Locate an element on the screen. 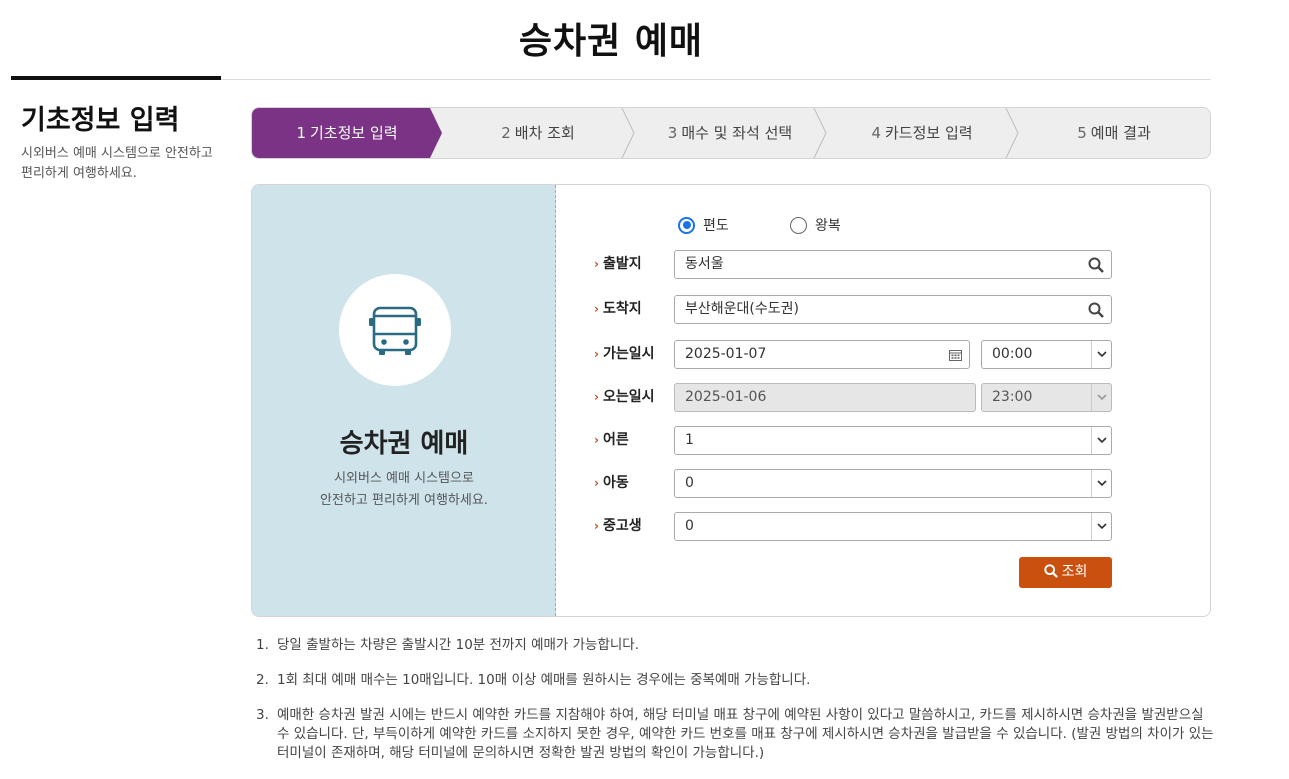  go-date-label-text: 가는일시 is located at coordinates (628, 354).